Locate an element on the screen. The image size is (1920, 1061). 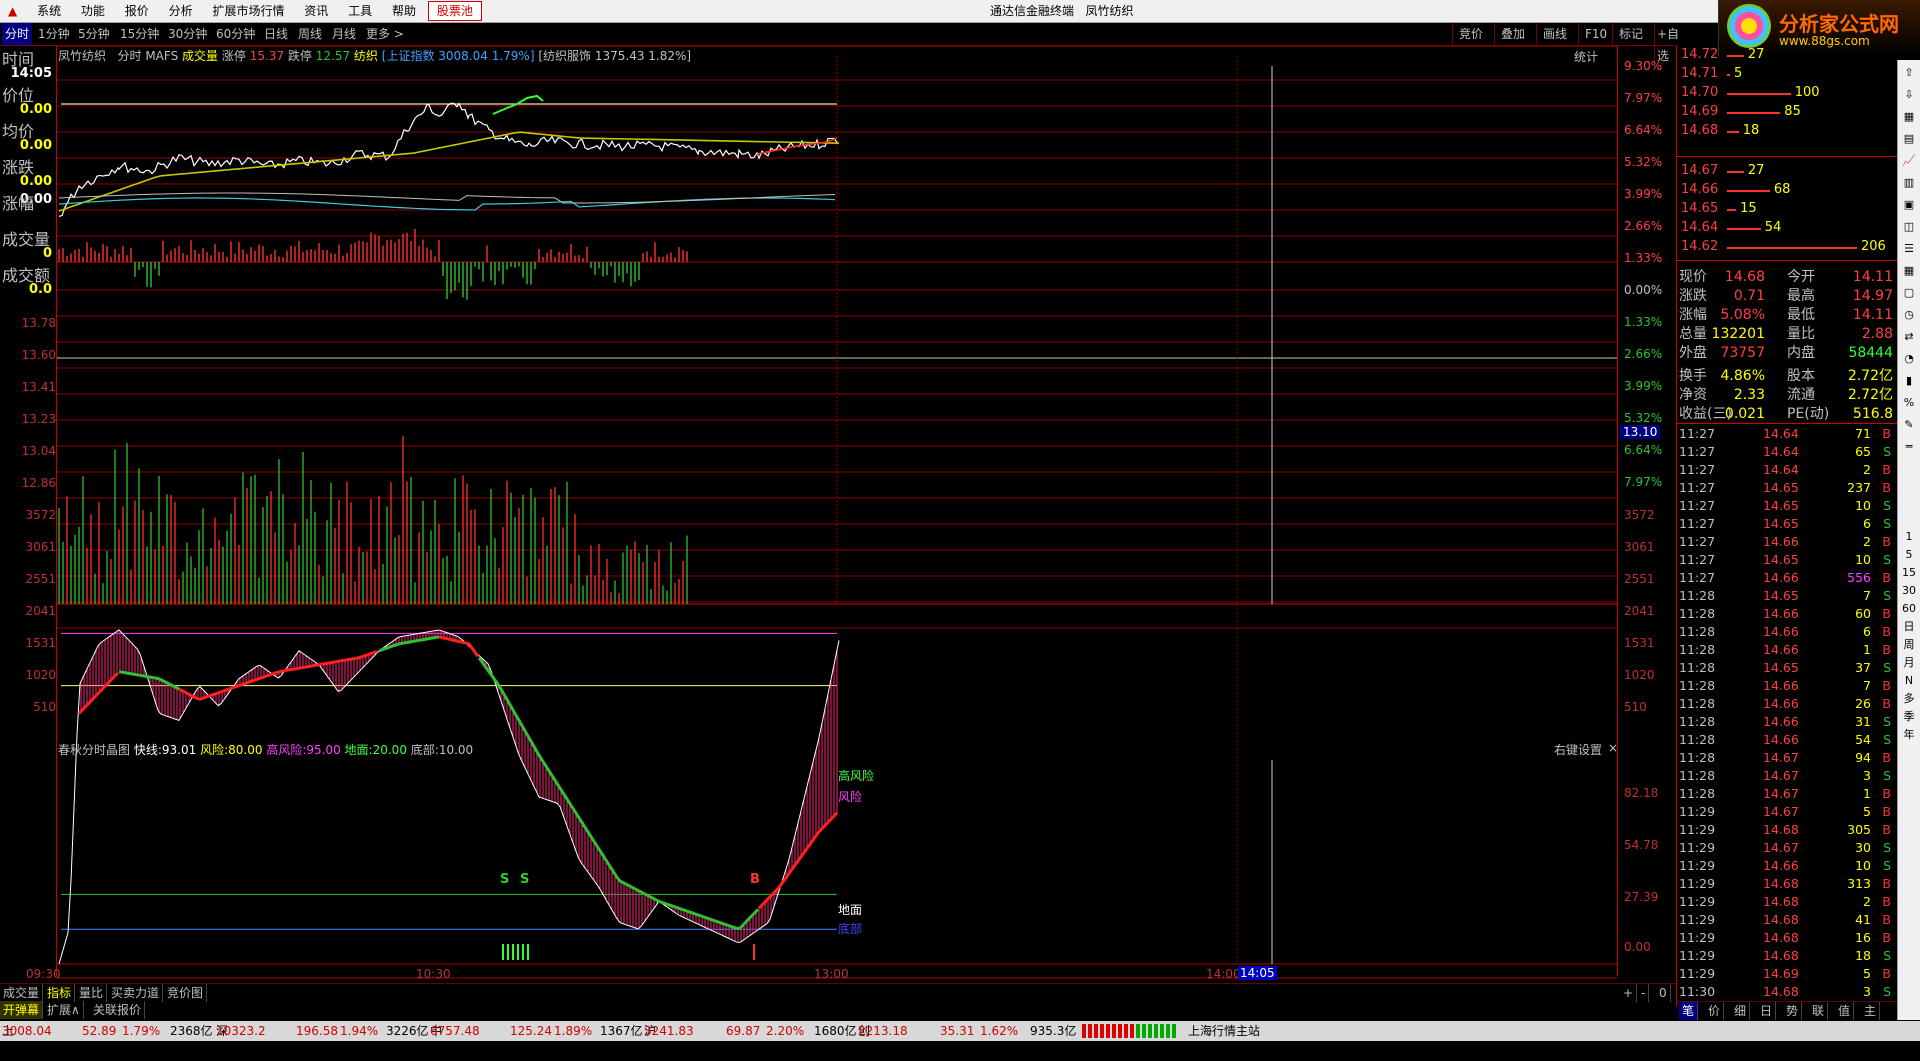
indicator-settings-hint: 右键设置 is located at coordinates (1578, 749).